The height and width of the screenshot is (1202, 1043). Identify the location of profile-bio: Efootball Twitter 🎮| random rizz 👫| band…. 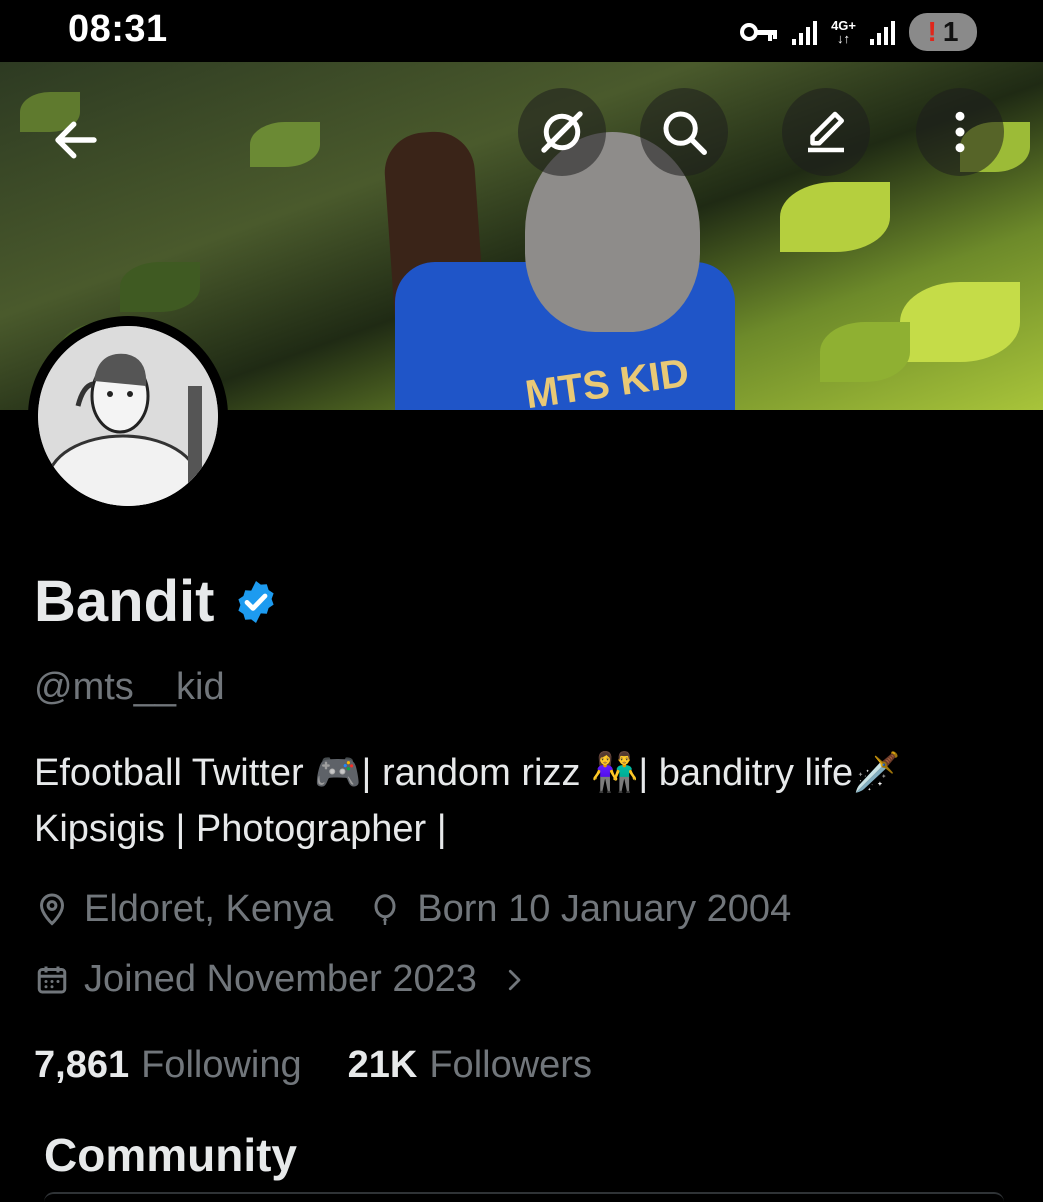
(524, 801).